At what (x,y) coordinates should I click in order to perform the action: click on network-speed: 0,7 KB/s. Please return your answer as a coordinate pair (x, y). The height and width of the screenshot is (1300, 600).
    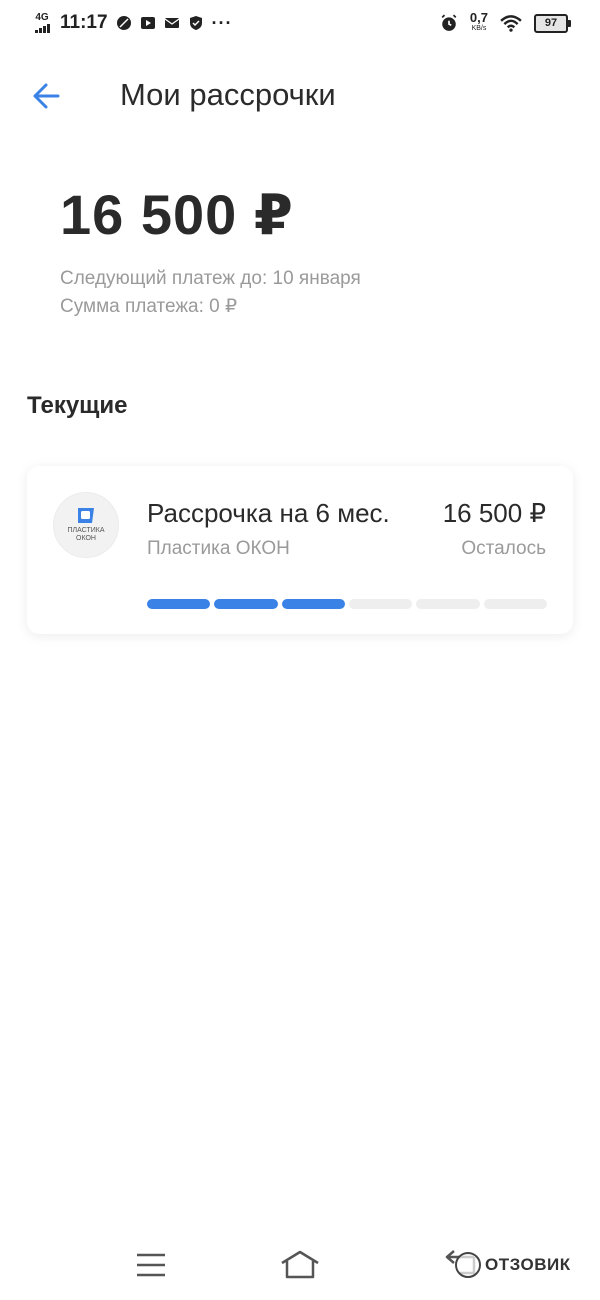
    Looking at the image, I should click on (479, 22).